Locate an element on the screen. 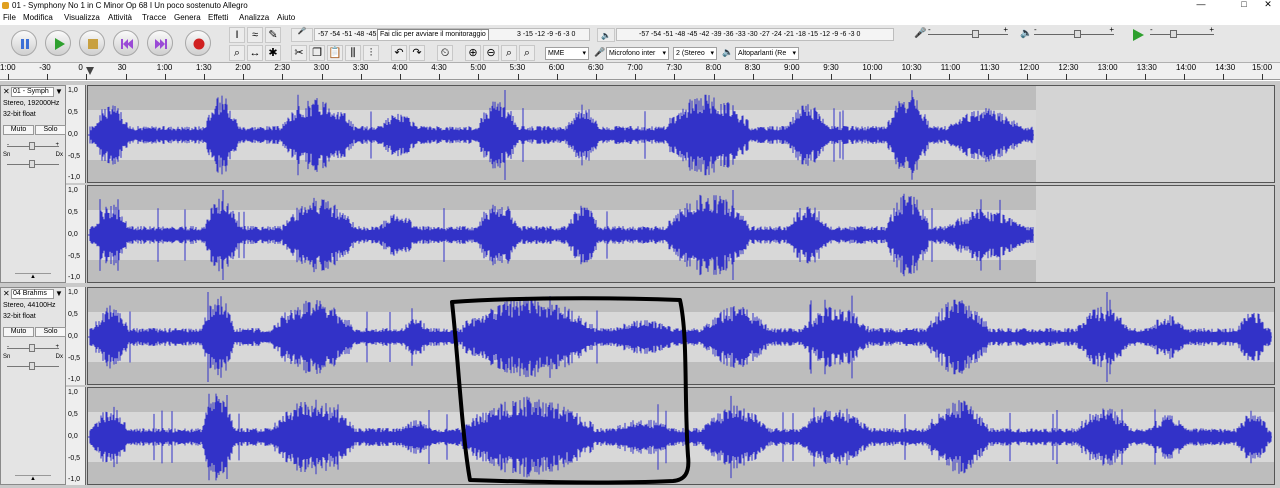 The width and height of the screenshot is (1280, 488). menu-file: File is located at coordinates (9, 18).